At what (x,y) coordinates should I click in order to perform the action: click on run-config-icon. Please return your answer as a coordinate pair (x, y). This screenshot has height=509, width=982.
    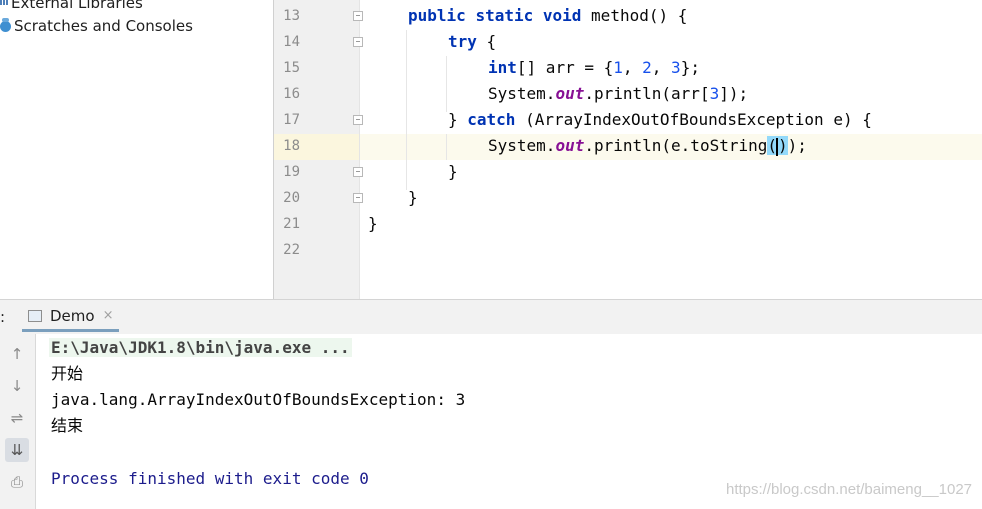
    Looking at the image, I should click on (35, 315).